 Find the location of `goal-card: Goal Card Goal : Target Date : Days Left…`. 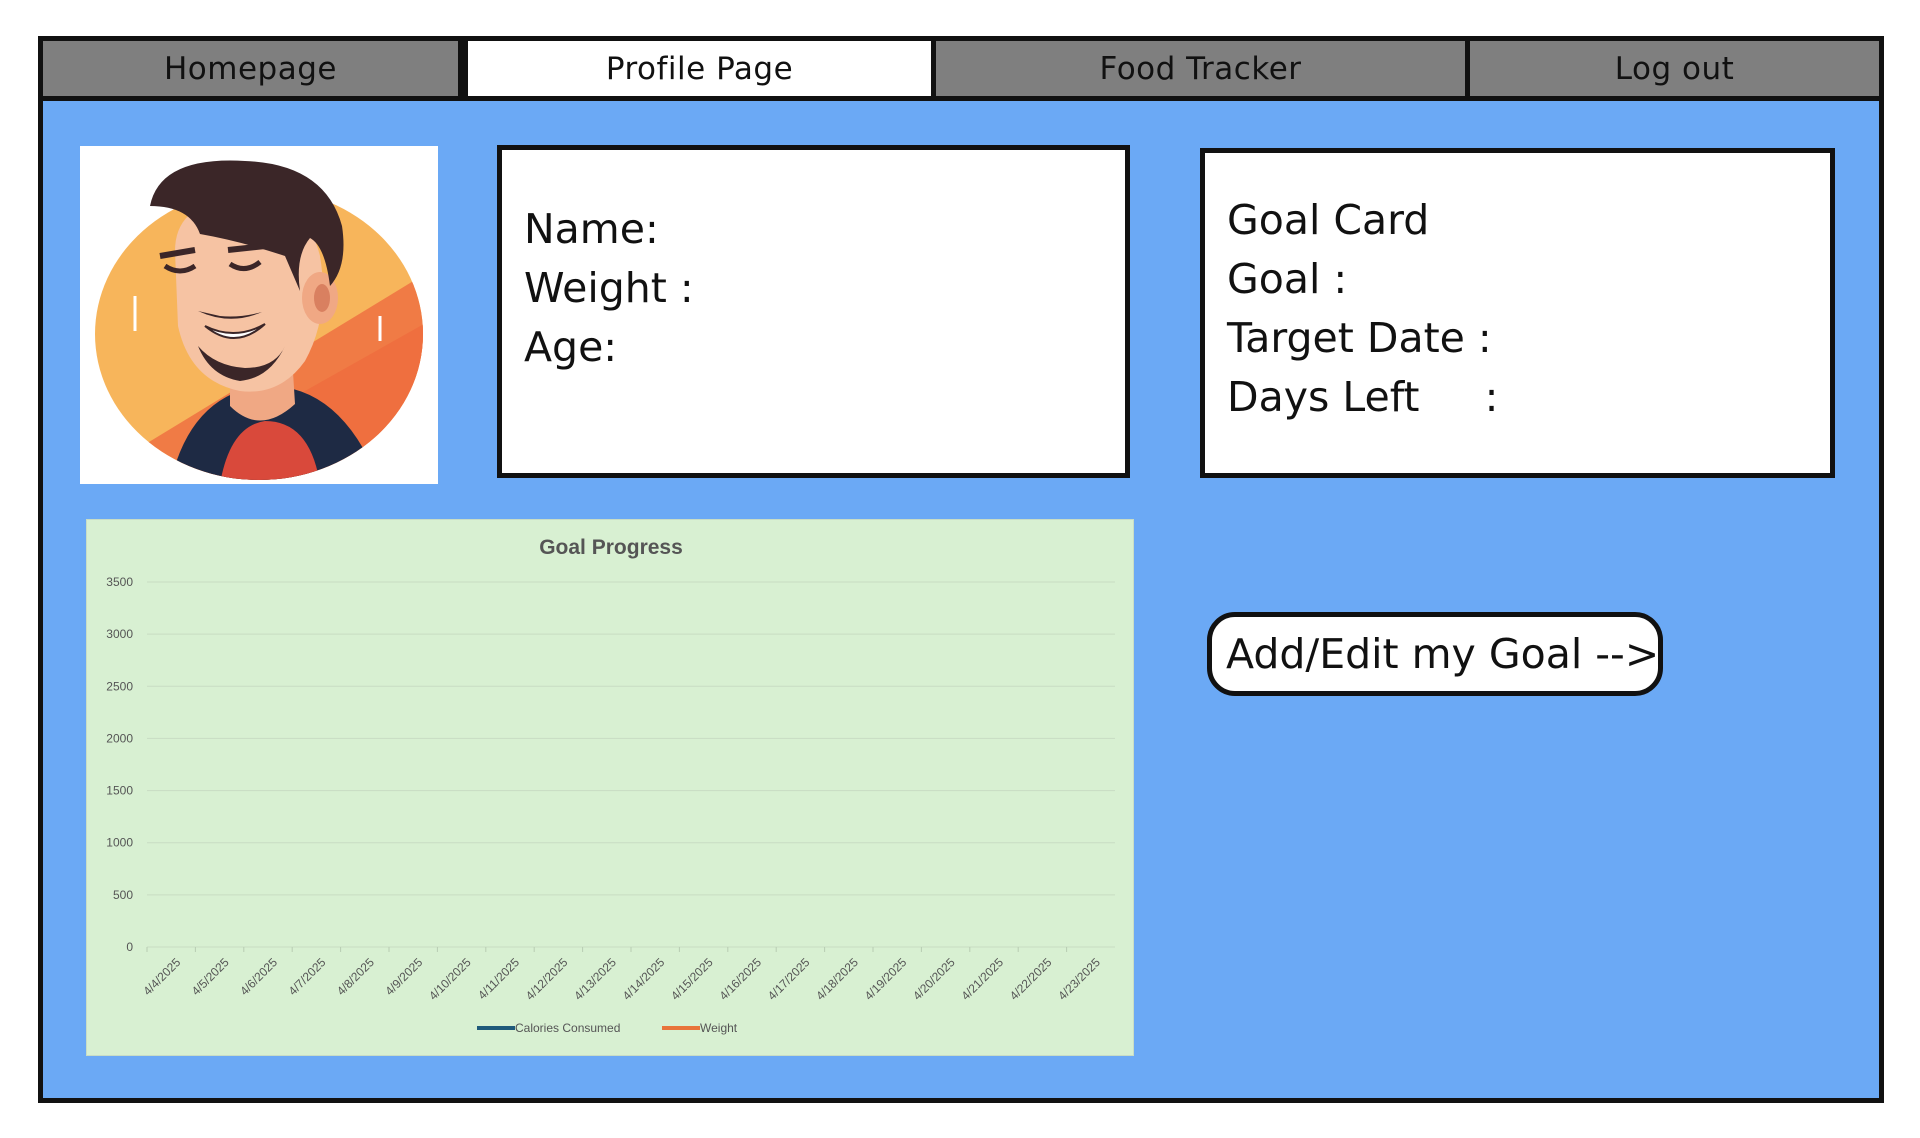

goal-card: Goal Card Goal : Target Date : Days Left… is located at coordinates (1517, 313).